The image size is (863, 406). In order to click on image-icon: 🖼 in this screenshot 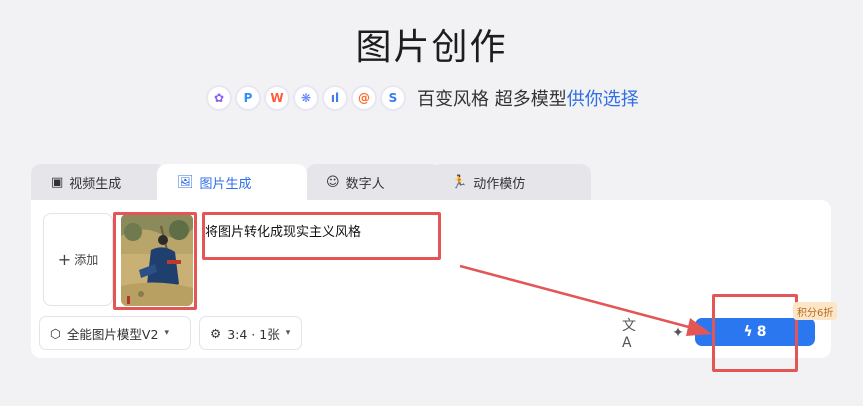, I will do `click(185, 182)`.